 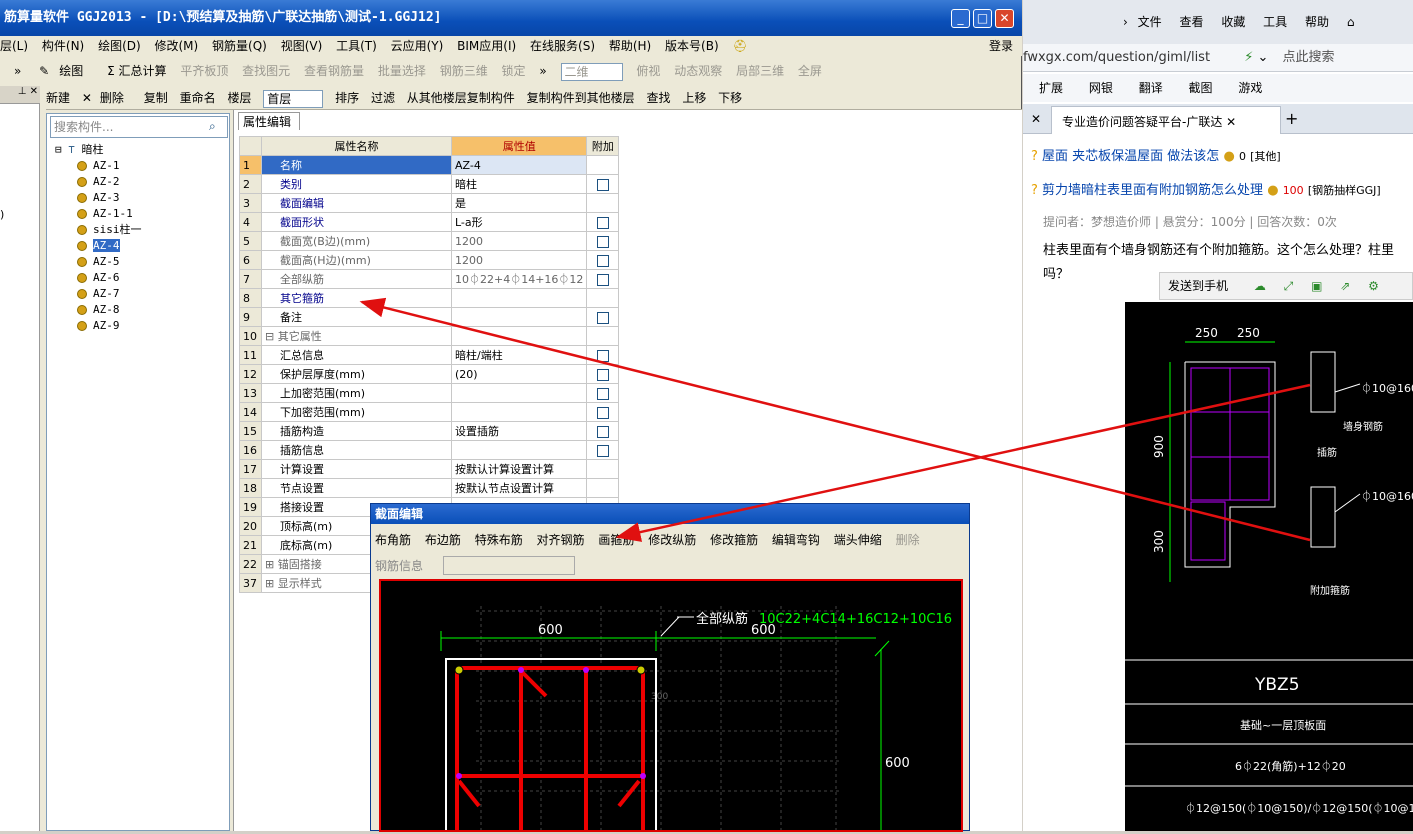 What do you see at coordinates (519, 184) in the screenshot?
I see `property-value: 暗柱` at bounding box center [519, 184].